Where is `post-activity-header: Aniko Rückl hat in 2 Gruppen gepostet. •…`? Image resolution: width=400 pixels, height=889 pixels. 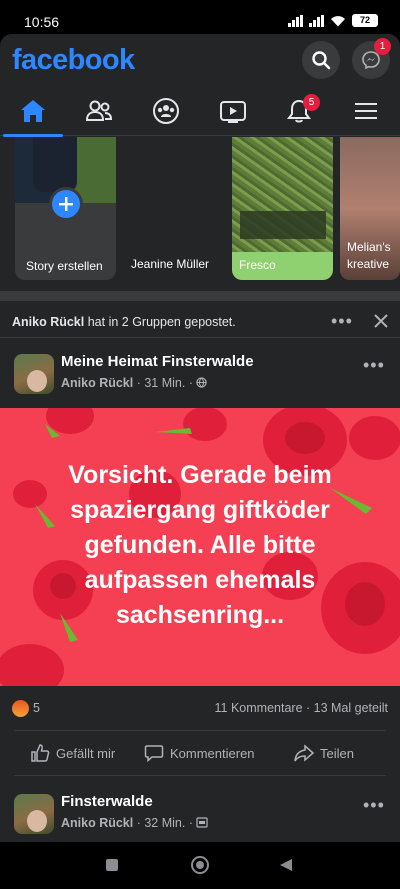 post-activity-header: Aniko Rückl hat in 2 Gruppen gepostet. •… is located at coordinates (200, 320).